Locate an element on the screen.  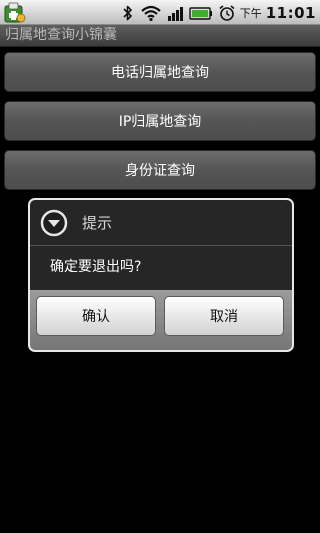
battery-icon is located at coordinates (200, 13).